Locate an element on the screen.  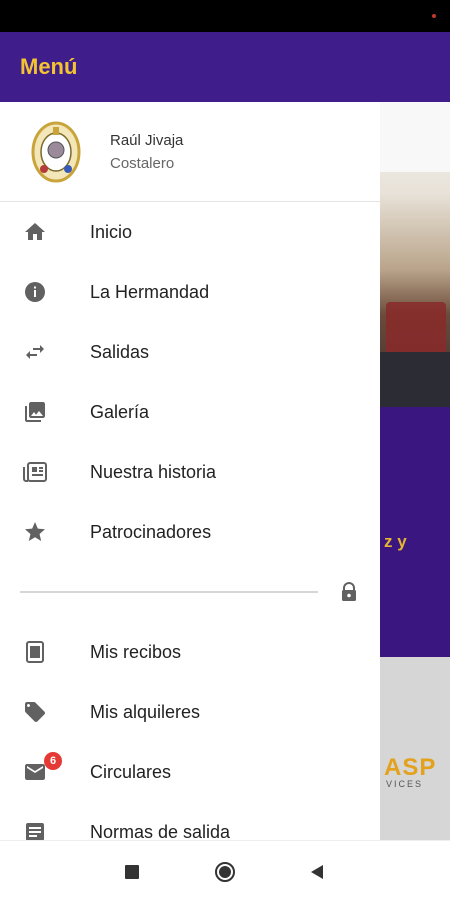
menu-item-normas-de-salida: Normas de salida is located at coordinates (190, 821).